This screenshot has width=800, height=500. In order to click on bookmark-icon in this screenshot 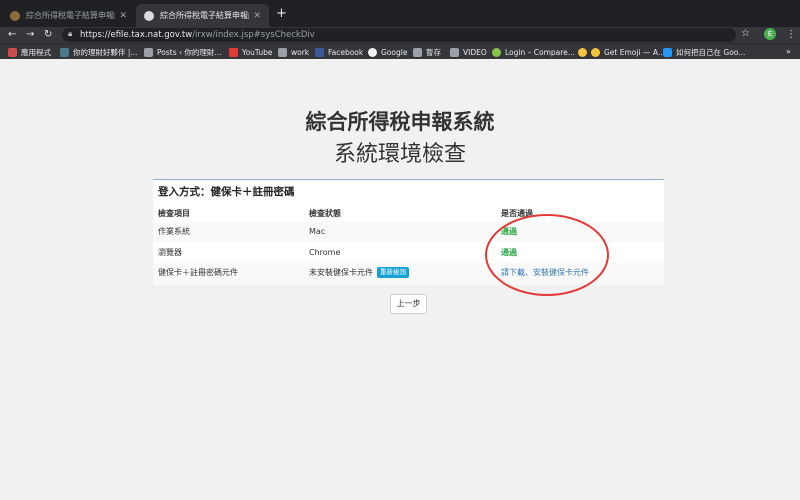, I will do `click(667, 52)`.